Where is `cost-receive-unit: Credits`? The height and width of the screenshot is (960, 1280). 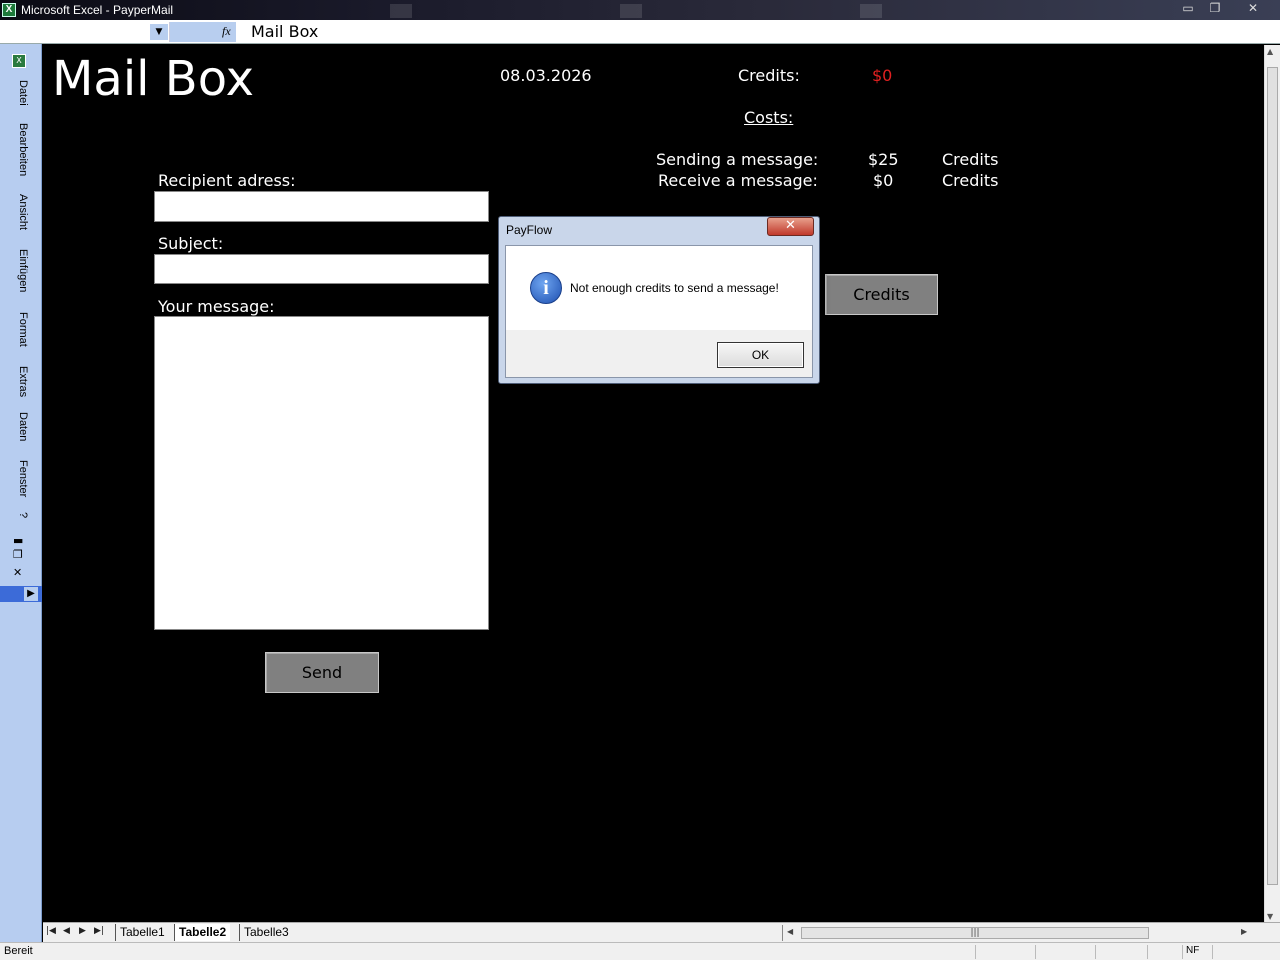
cost-receive-unit: Credits is located at coordinates (970, 180).